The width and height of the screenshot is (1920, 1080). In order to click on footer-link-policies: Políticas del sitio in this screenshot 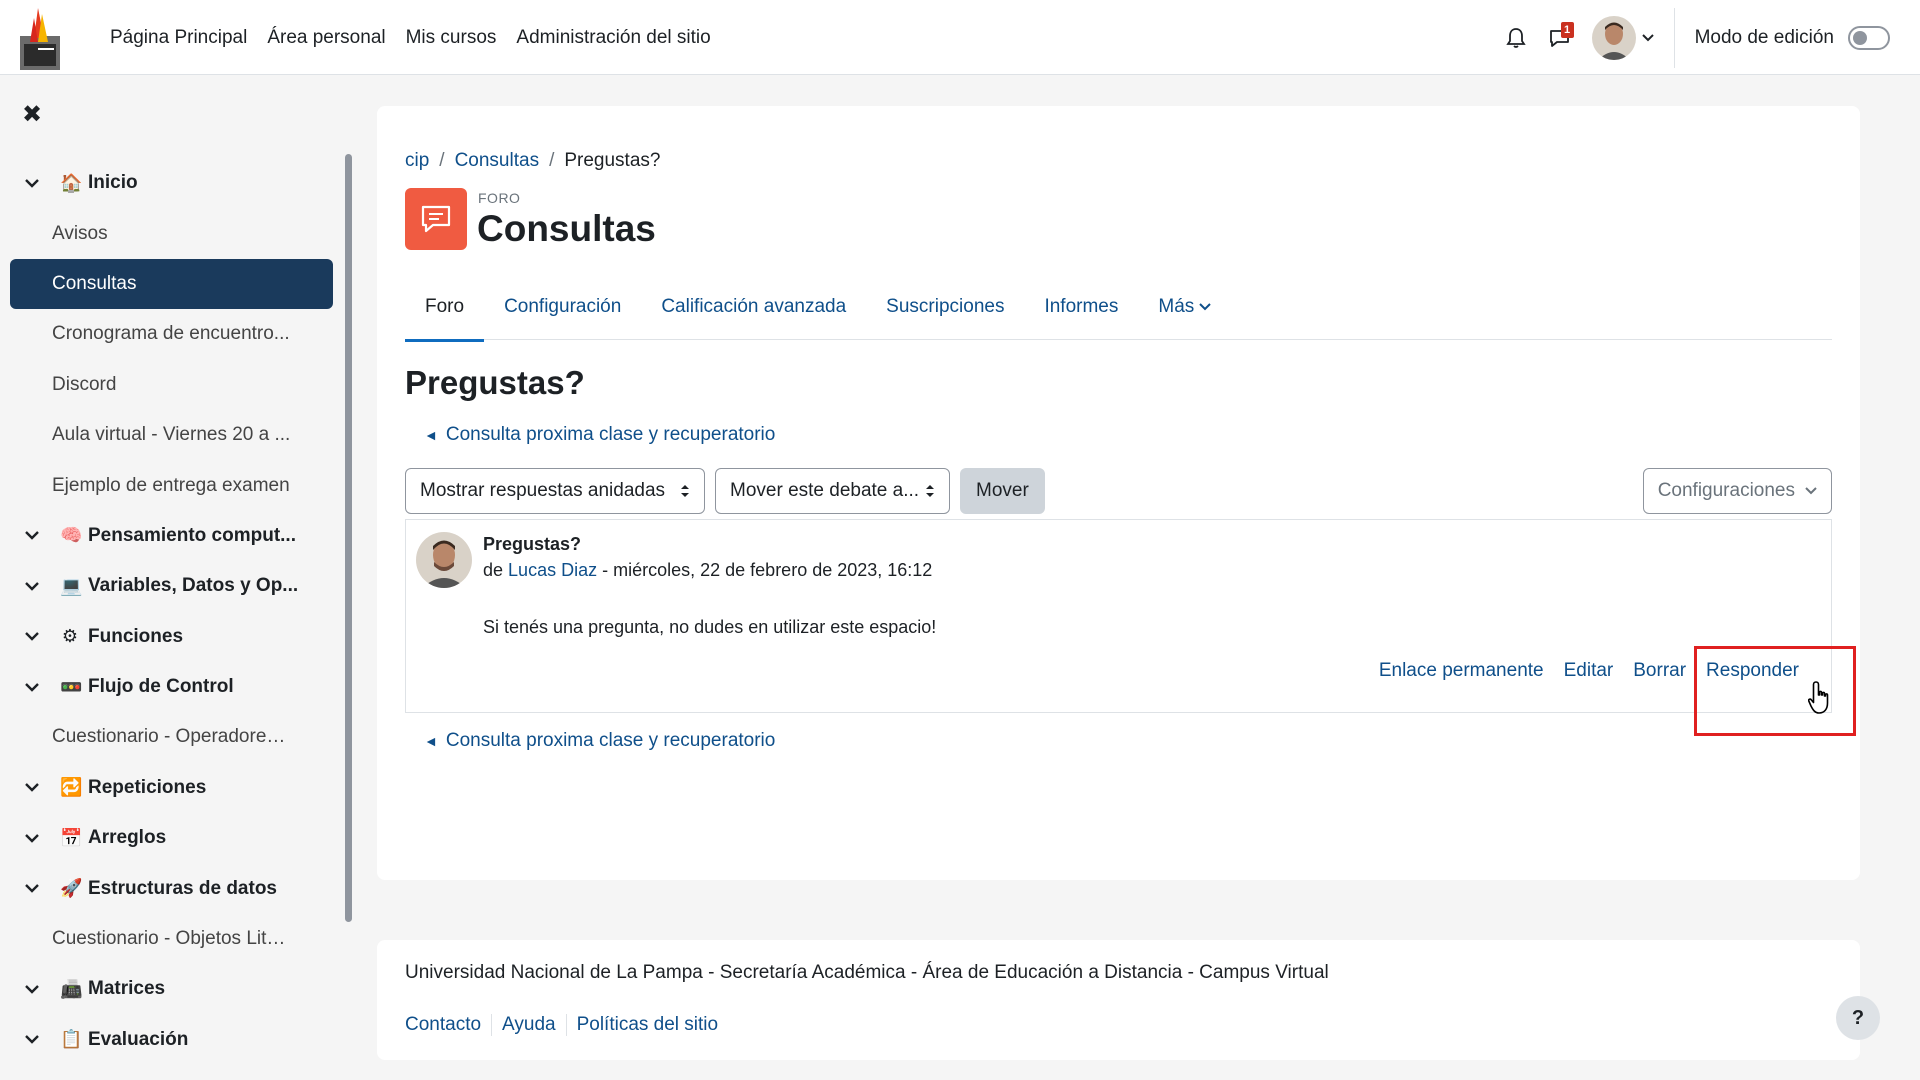, I will do `click(647, 1025)`.